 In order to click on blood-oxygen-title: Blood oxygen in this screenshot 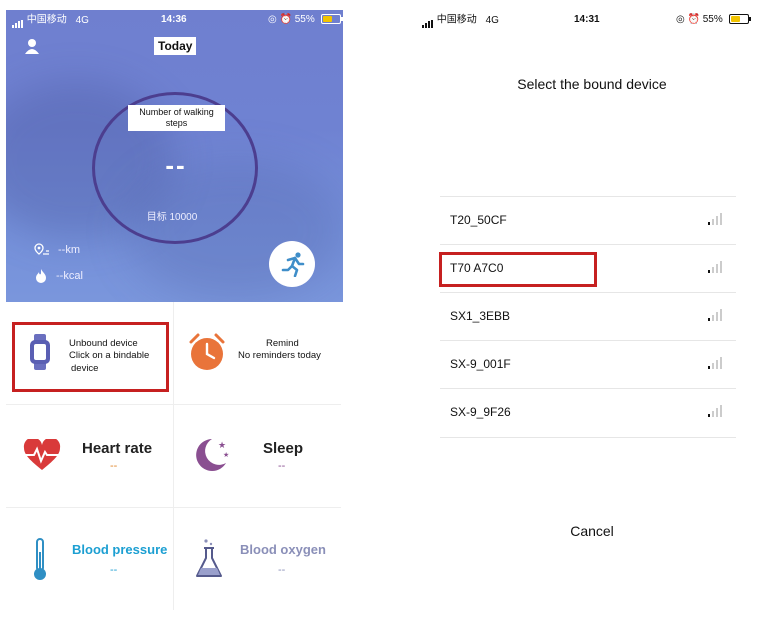, I will do `click(283, 549)`.